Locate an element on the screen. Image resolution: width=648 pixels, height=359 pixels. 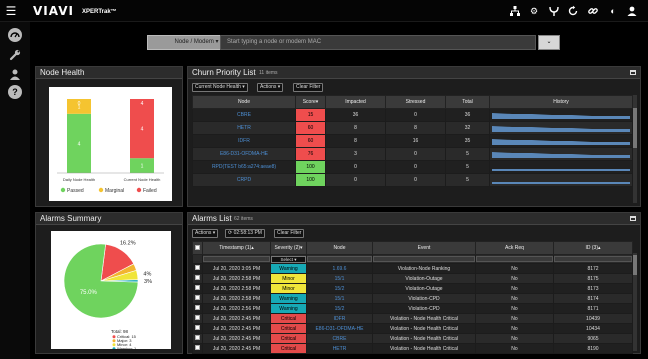
legend-label: Failed is located at coordinates (150, 191).